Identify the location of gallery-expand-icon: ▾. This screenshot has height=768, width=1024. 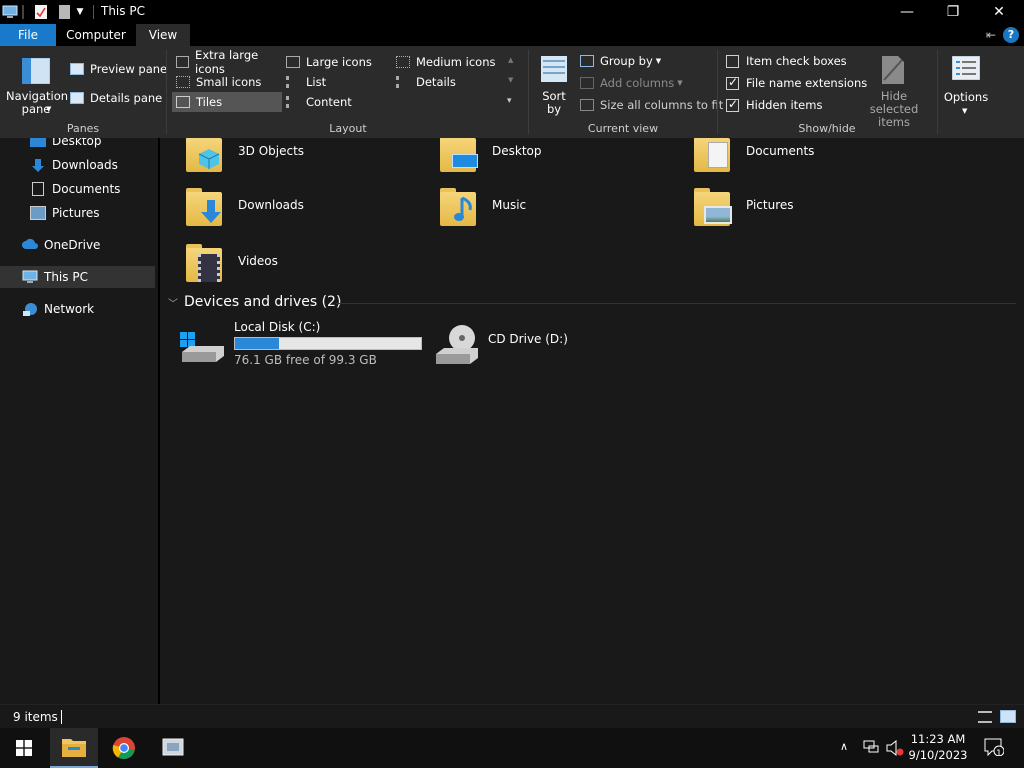
(509, 101).